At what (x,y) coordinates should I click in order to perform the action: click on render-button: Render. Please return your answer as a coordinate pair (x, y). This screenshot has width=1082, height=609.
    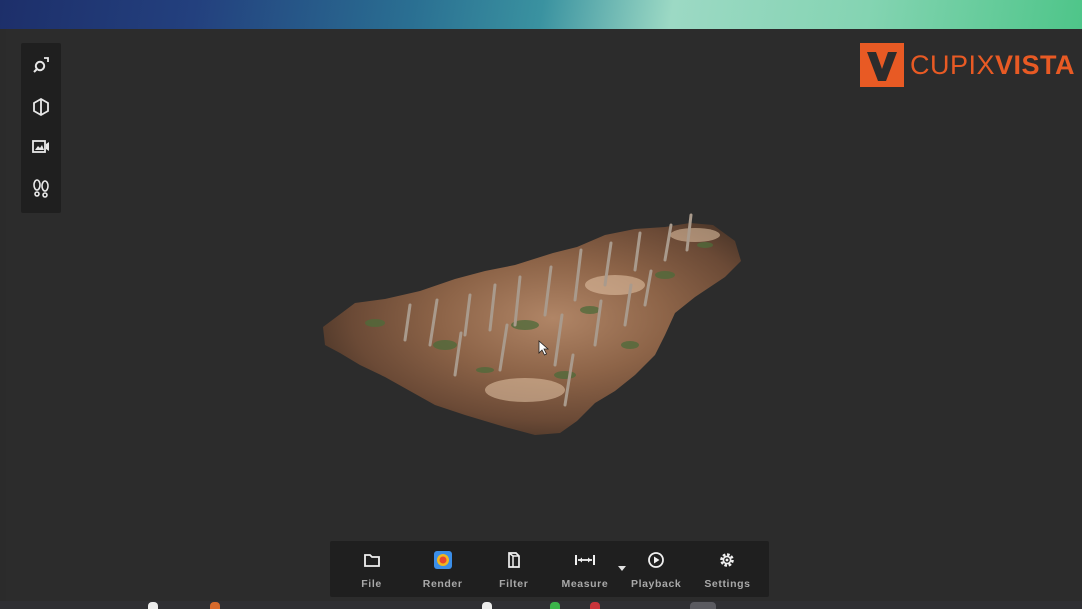
    Looking at the image, I should click on (443, 569).